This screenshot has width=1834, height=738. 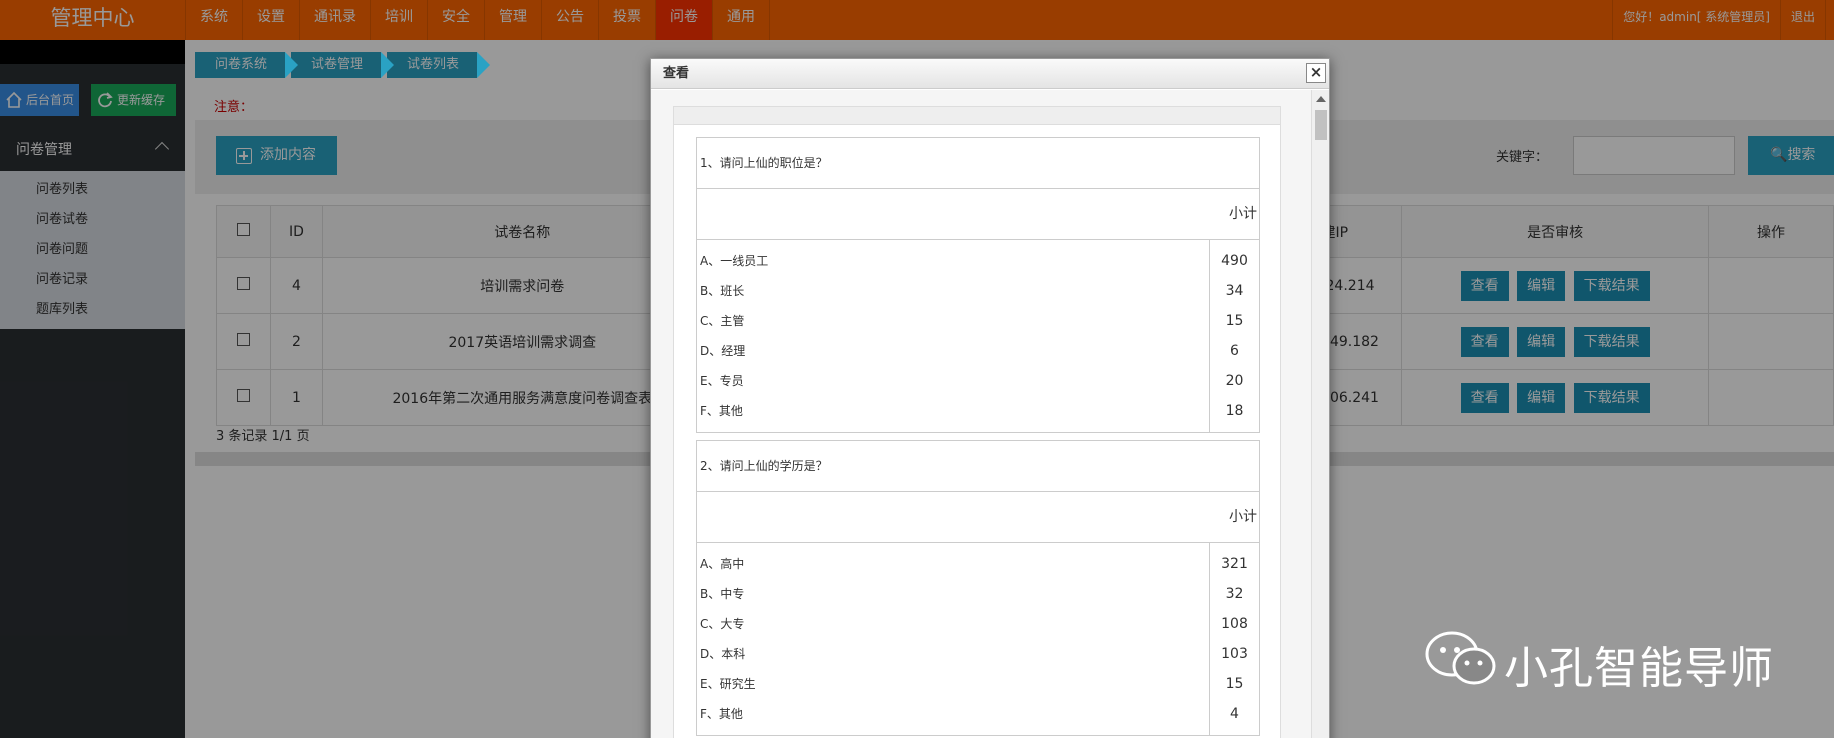 I want to click on watermark-text: 小孔智能导师, so click(x=1639, y=668).